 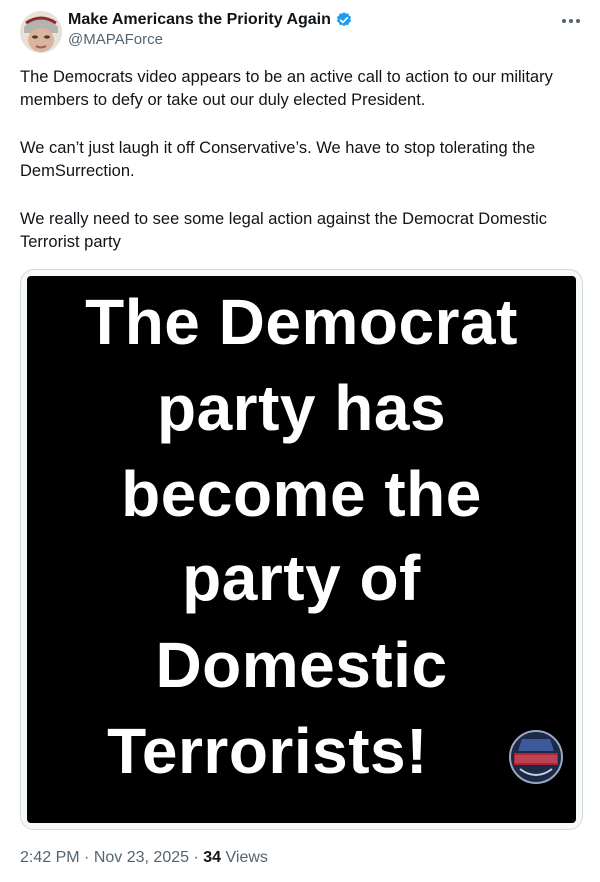 What do you see at coordinates (212, 857) in the screenshot?
I see `views-count: 34` at bounding box center [212, 857].